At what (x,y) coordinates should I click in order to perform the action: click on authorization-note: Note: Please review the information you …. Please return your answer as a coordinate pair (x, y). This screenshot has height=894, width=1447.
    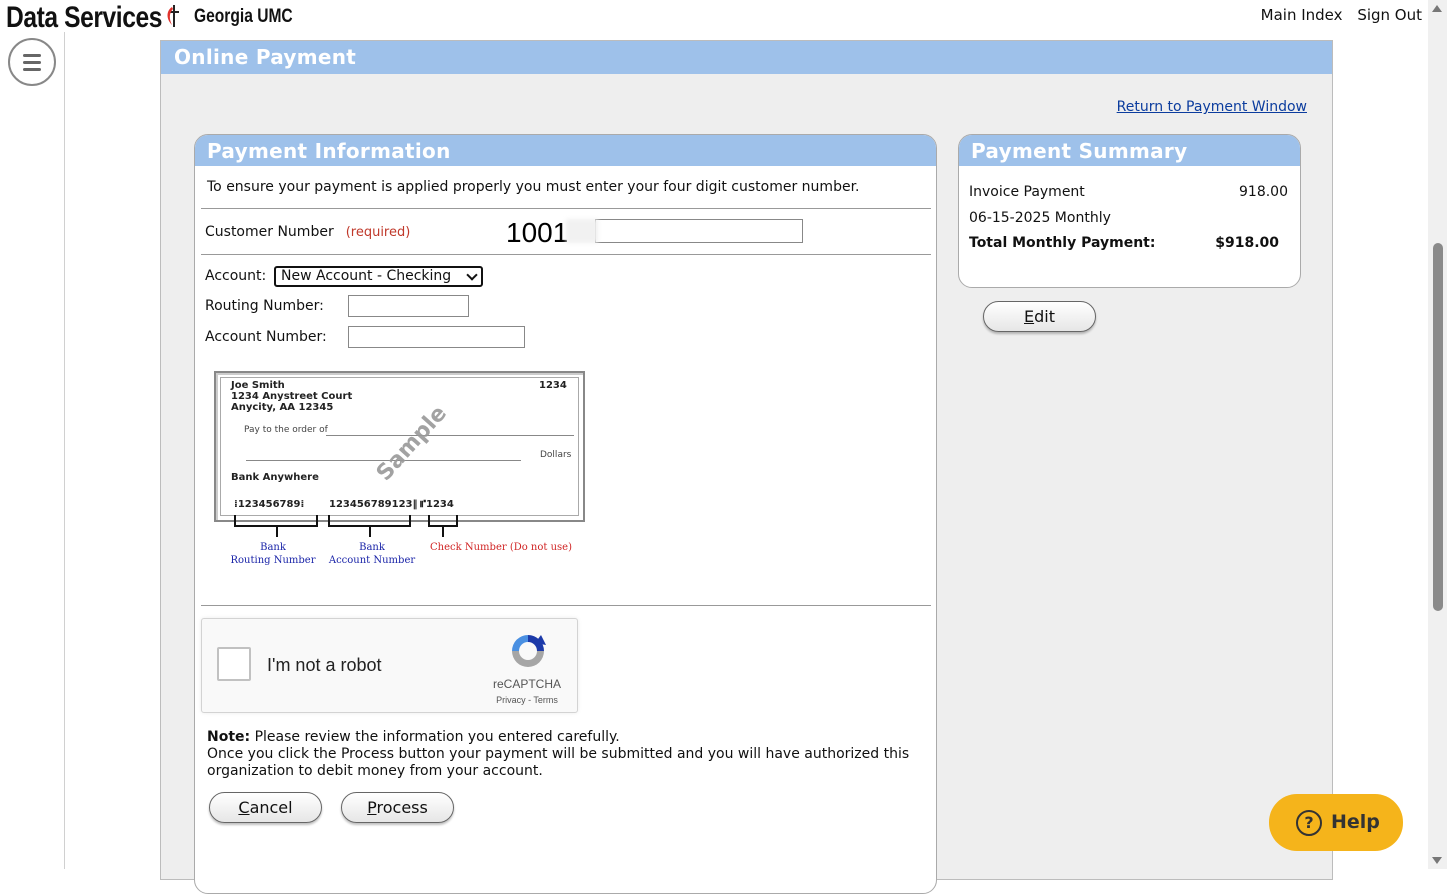
    Looking at the image, I should click on (567, 754).